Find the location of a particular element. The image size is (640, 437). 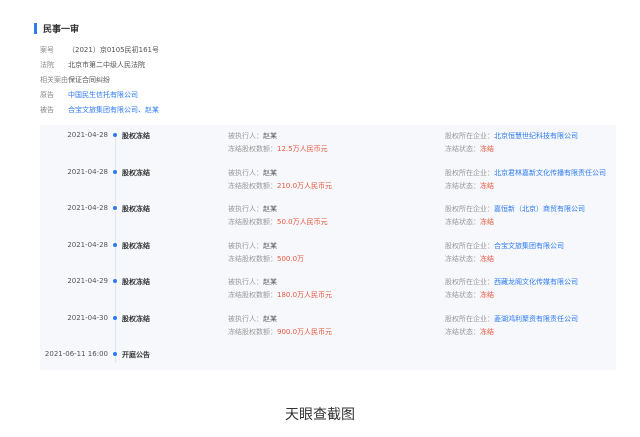

frozen-amount-value: 900.0万人民币元 is located at coordinates (305, 331).